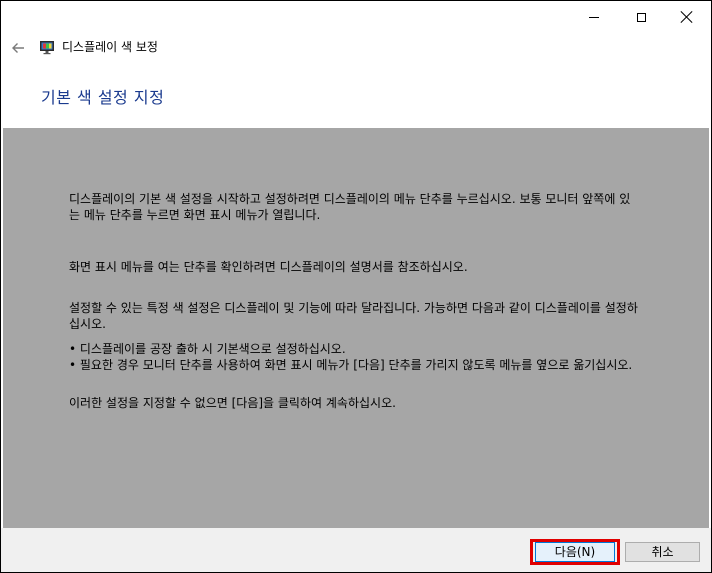  Describe the element at coordinates (103, 97) in the screenshot. I see `page-heading: 기본 색 설정 지정` at that location.